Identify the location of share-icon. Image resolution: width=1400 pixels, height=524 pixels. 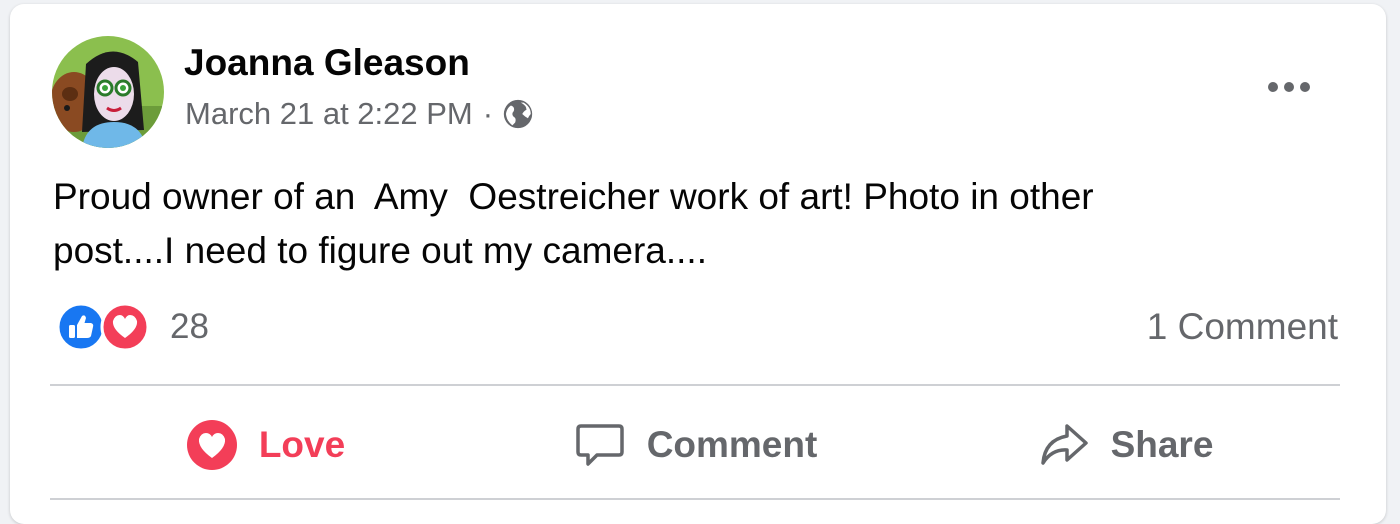
(1064, 444).